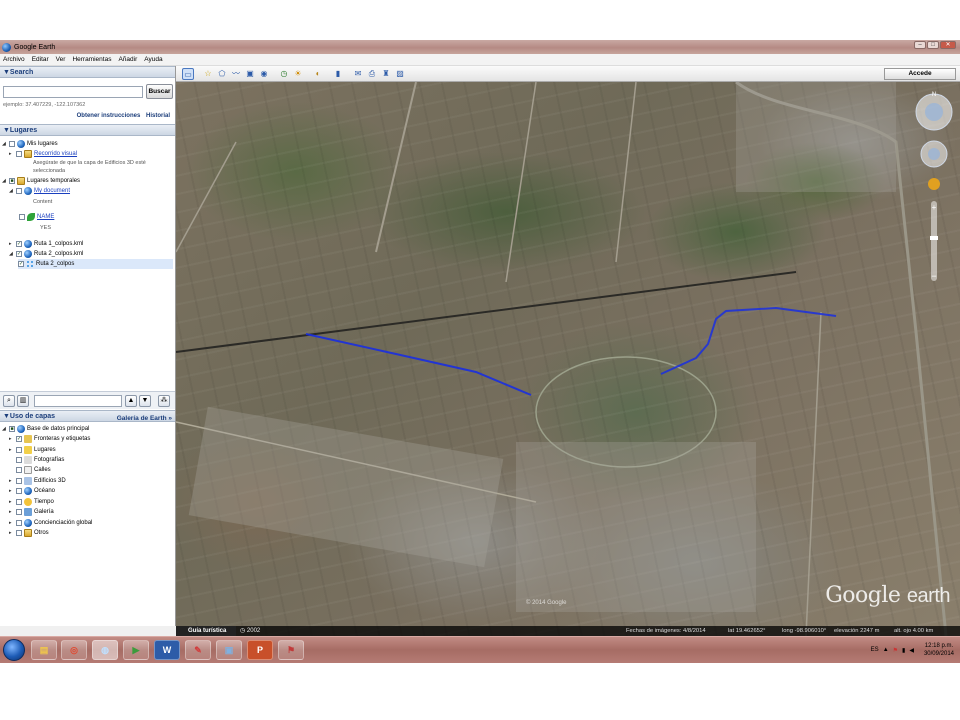  I want to click on checkbox: ■, so click(12, 181).